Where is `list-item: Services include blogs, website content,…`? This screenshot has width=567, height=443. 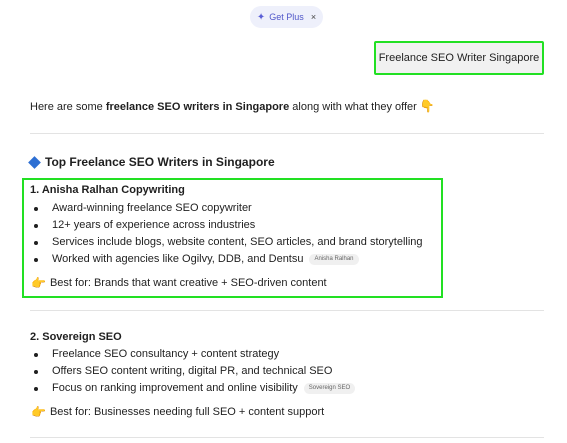
list-item: Services include blogs, website content,… is located at coordinates (226, 242).